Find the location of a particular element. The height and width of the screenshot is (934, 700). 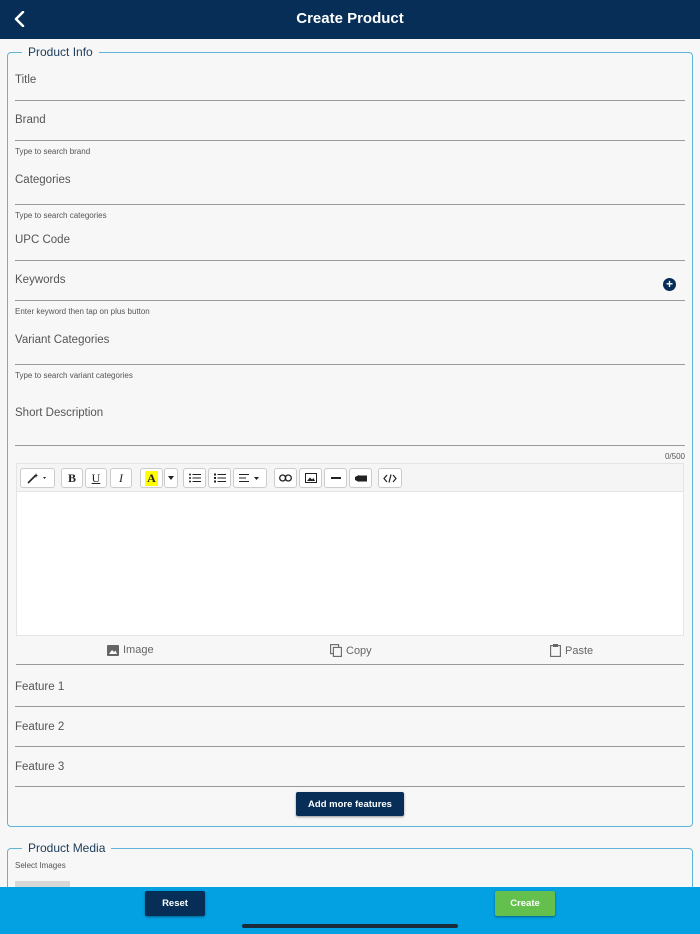

short-description-label: Short Description is located at coordinates (59, 413).